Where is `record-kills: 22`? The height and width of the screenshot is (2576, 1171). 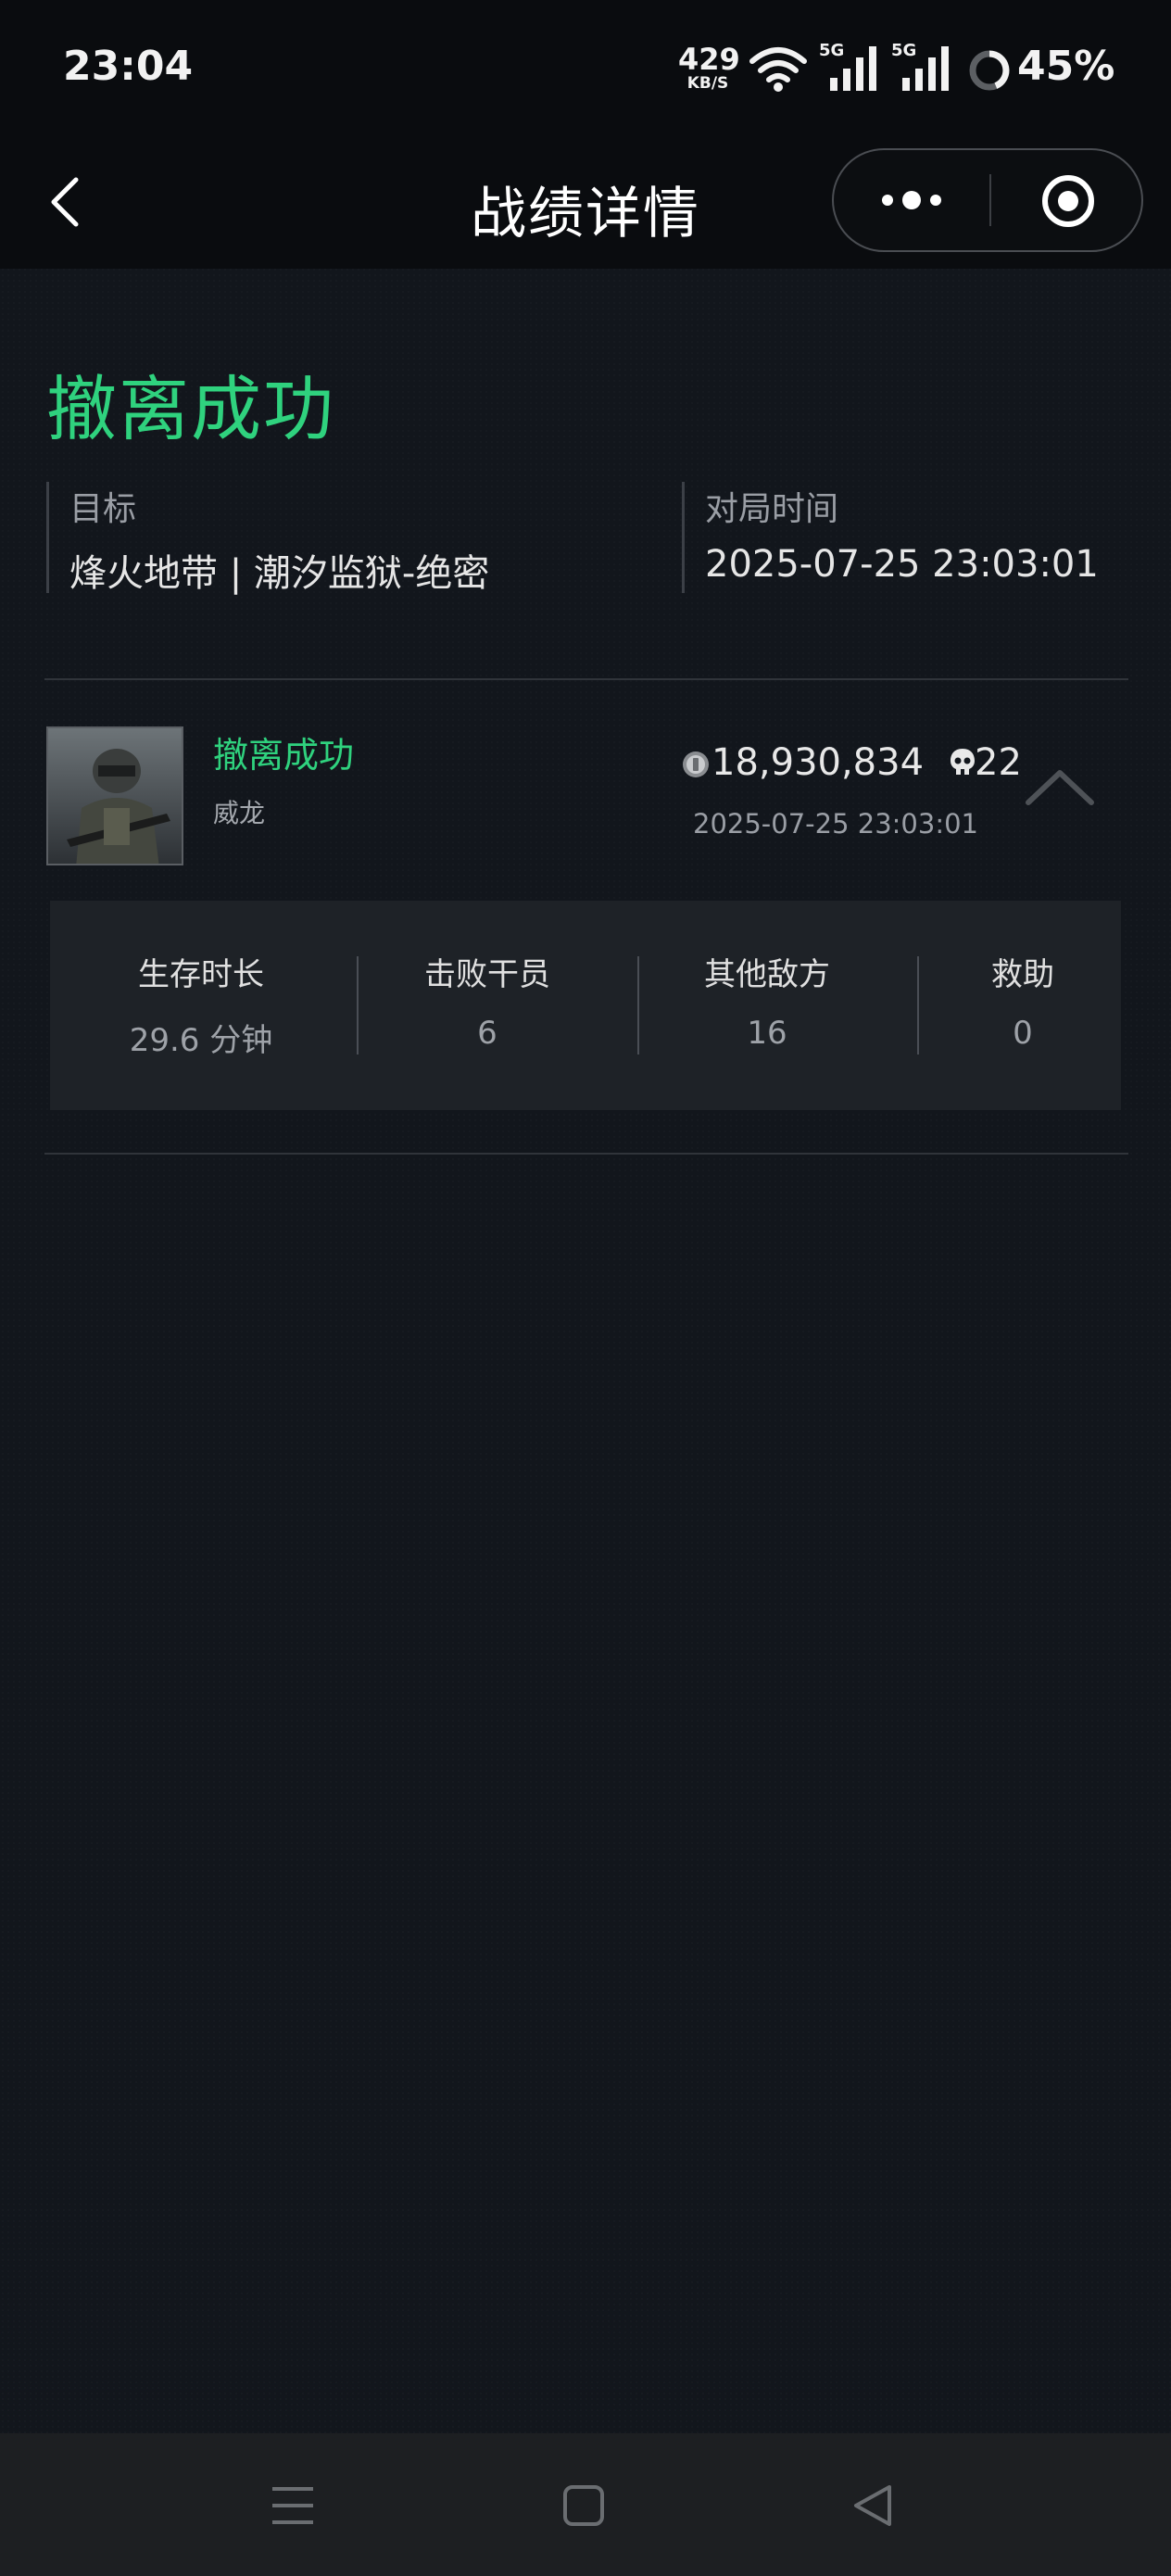 record-kills: 22 is located at coordinates (999, 762).